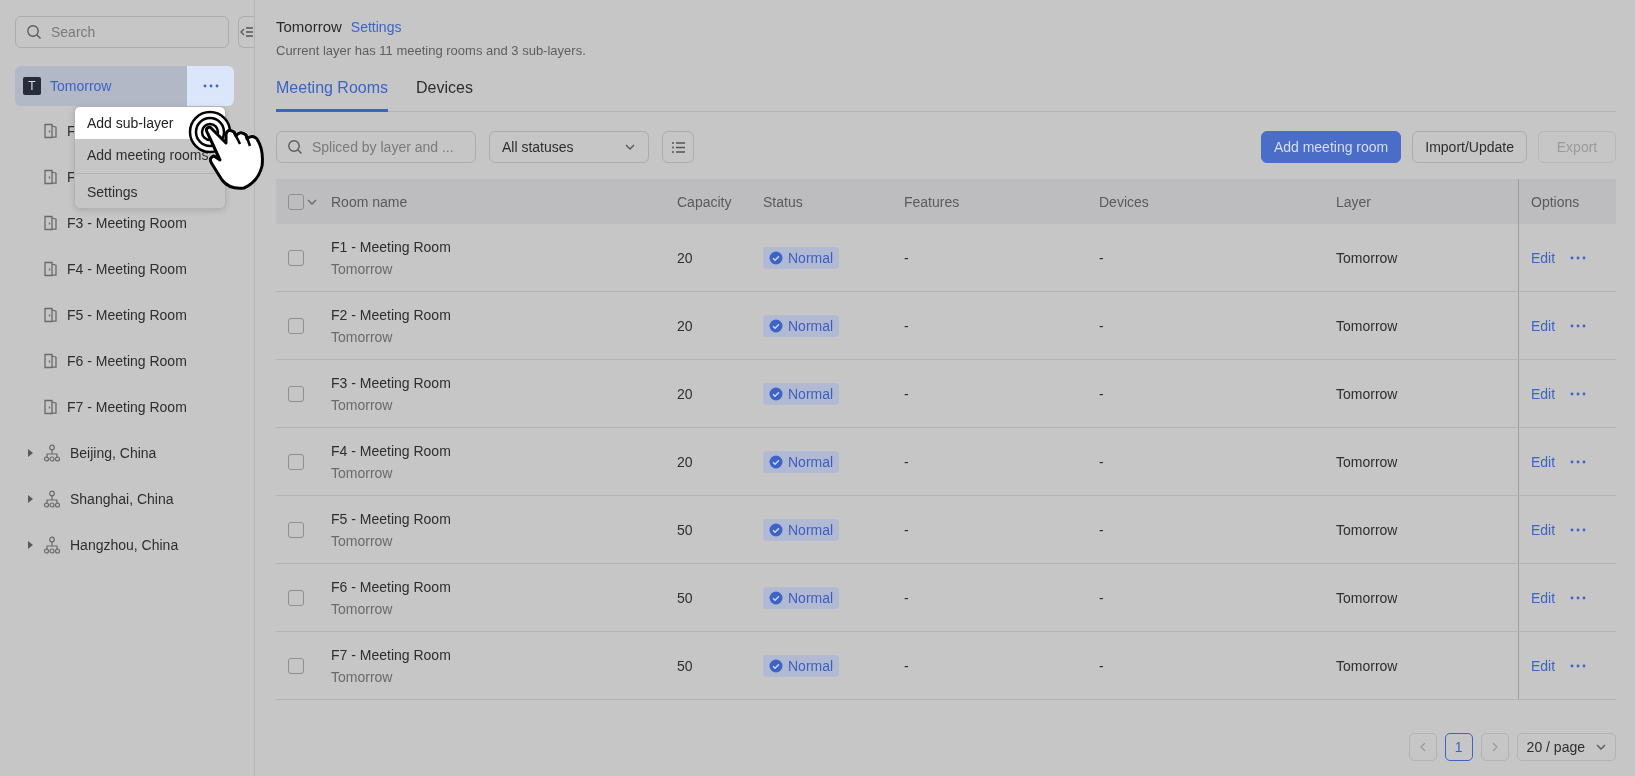 The width and height of the screenshot is (1635, 776). What do you see at coordinates (122, 499) in the screenshot?
I see `tree-item: Shanghai, China` at bounding box center [122, 499].